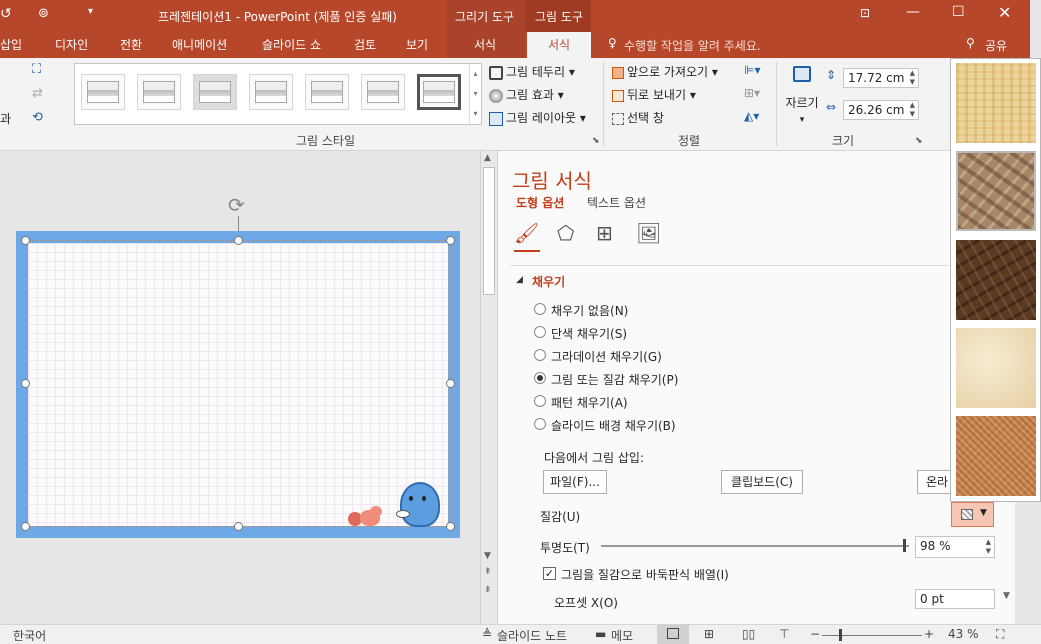  I want to click on width-spinner-icon: ▲ ▼, so click(912, 110).